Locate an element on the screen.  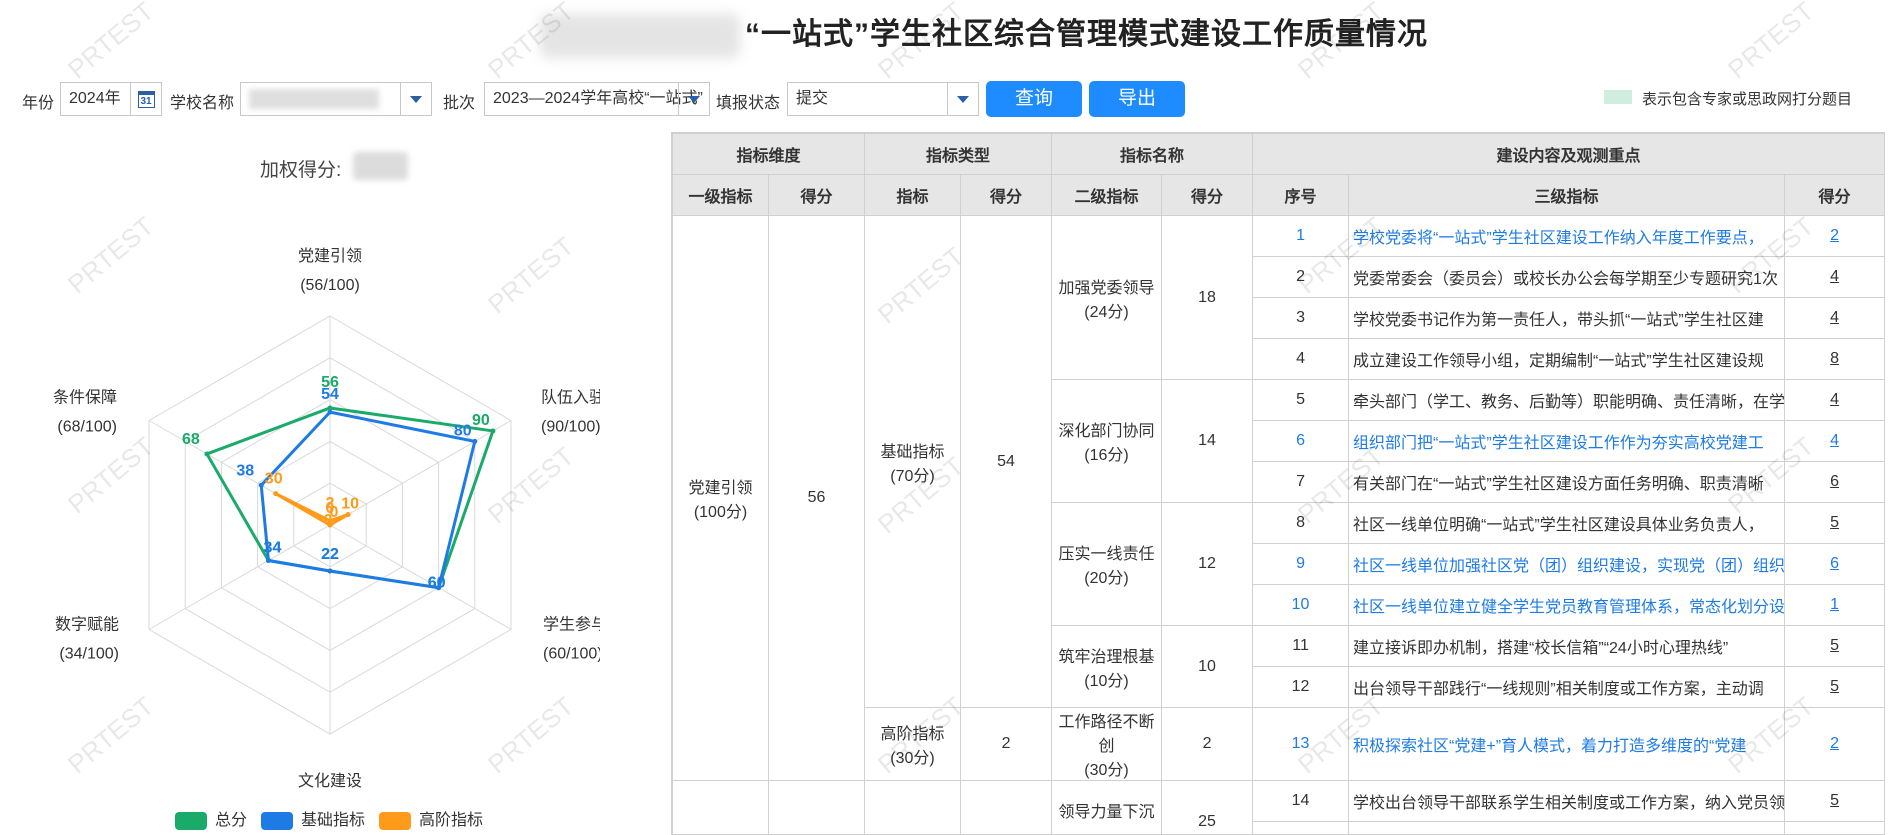
axis-label: 队伍入驻 is located at coordinates (570, 398).